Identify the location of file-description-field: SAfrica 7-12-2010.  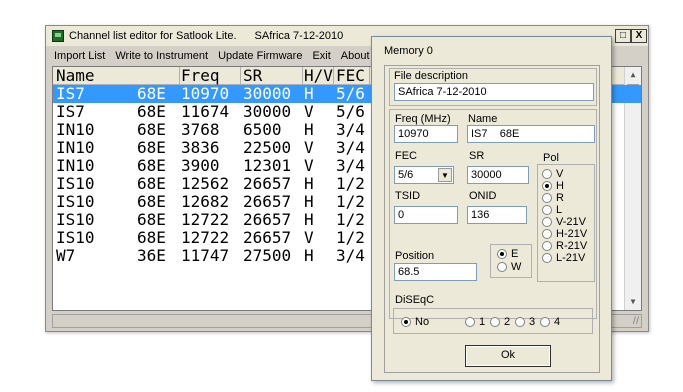
(494, 92).